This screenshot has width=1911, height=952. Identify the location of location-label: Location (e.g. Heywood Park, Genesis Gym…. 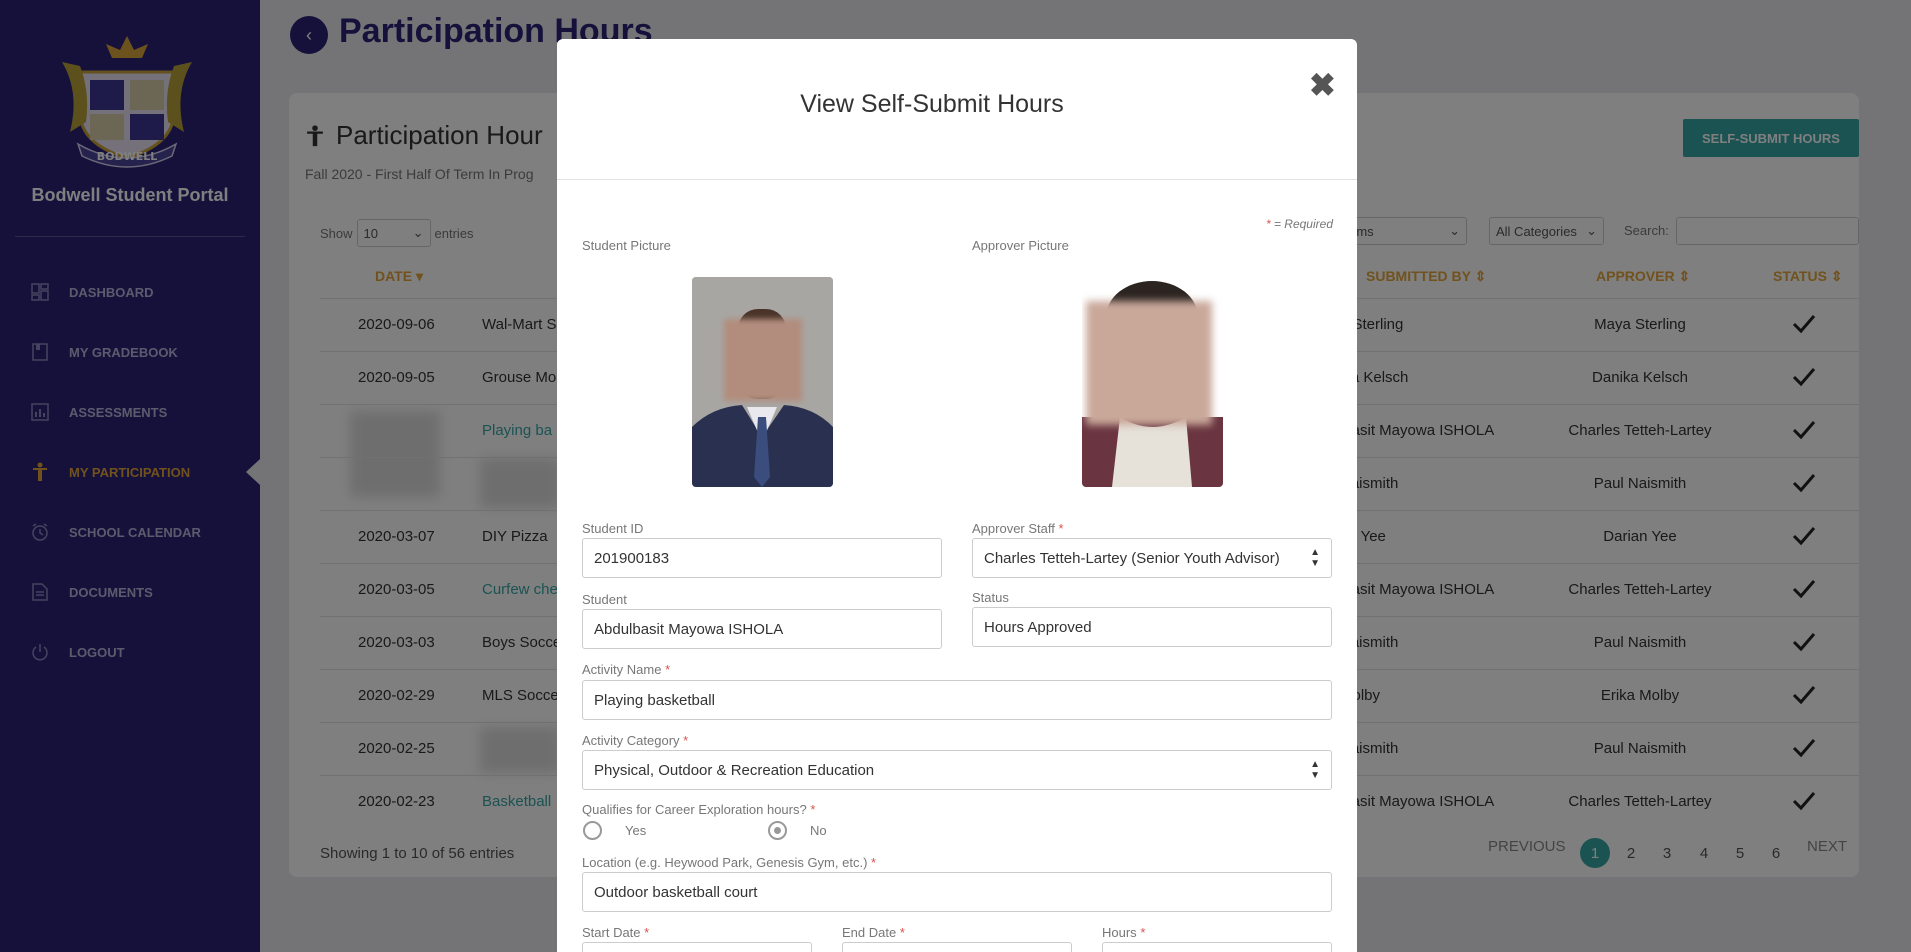
(729, 862).